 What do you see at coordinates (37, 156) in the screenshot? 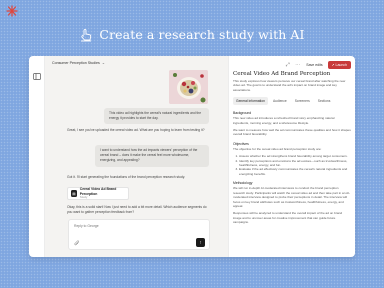
I see `left-rail` at bounding box center [37, 156].